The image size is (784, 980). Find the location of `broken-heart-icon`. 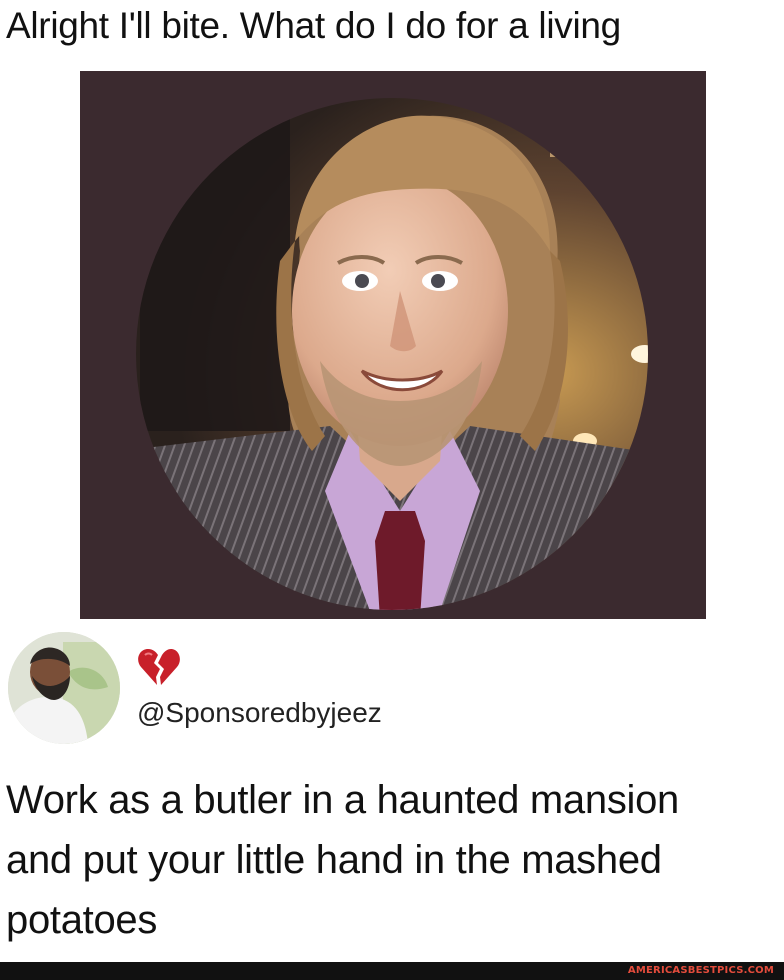

broken-heart-icon is located at coordinates (159, 667).